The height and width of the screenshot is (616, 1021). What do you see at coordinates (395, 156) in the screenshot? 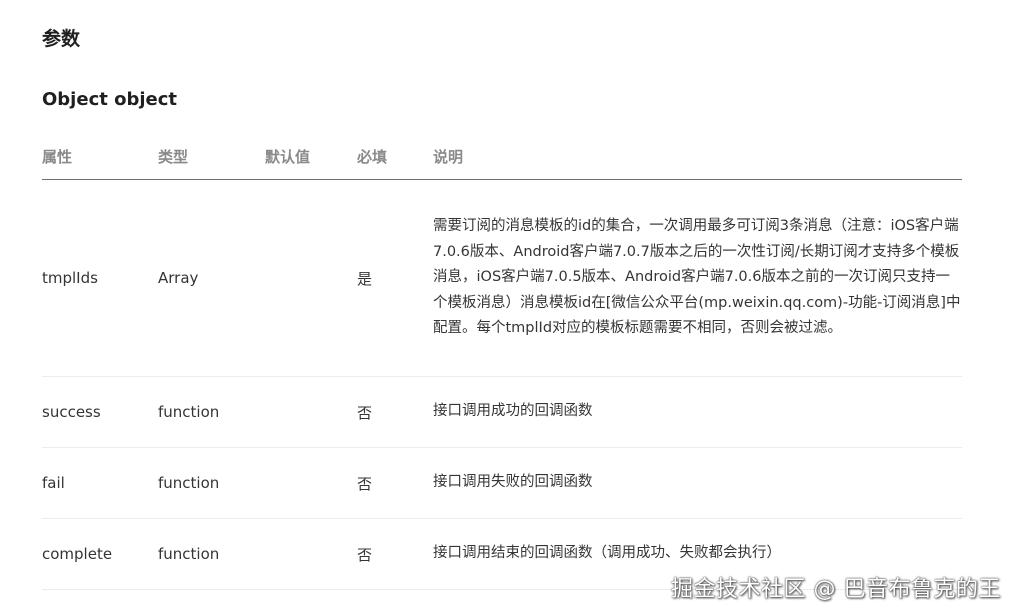
I see `header-required: 必填` at bounding box center [395, 156].